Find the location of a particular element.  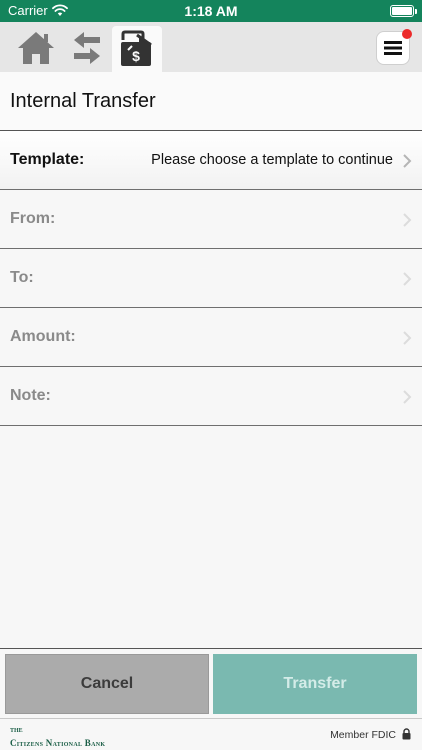

notification-badge is located at coordinates (407, 34).